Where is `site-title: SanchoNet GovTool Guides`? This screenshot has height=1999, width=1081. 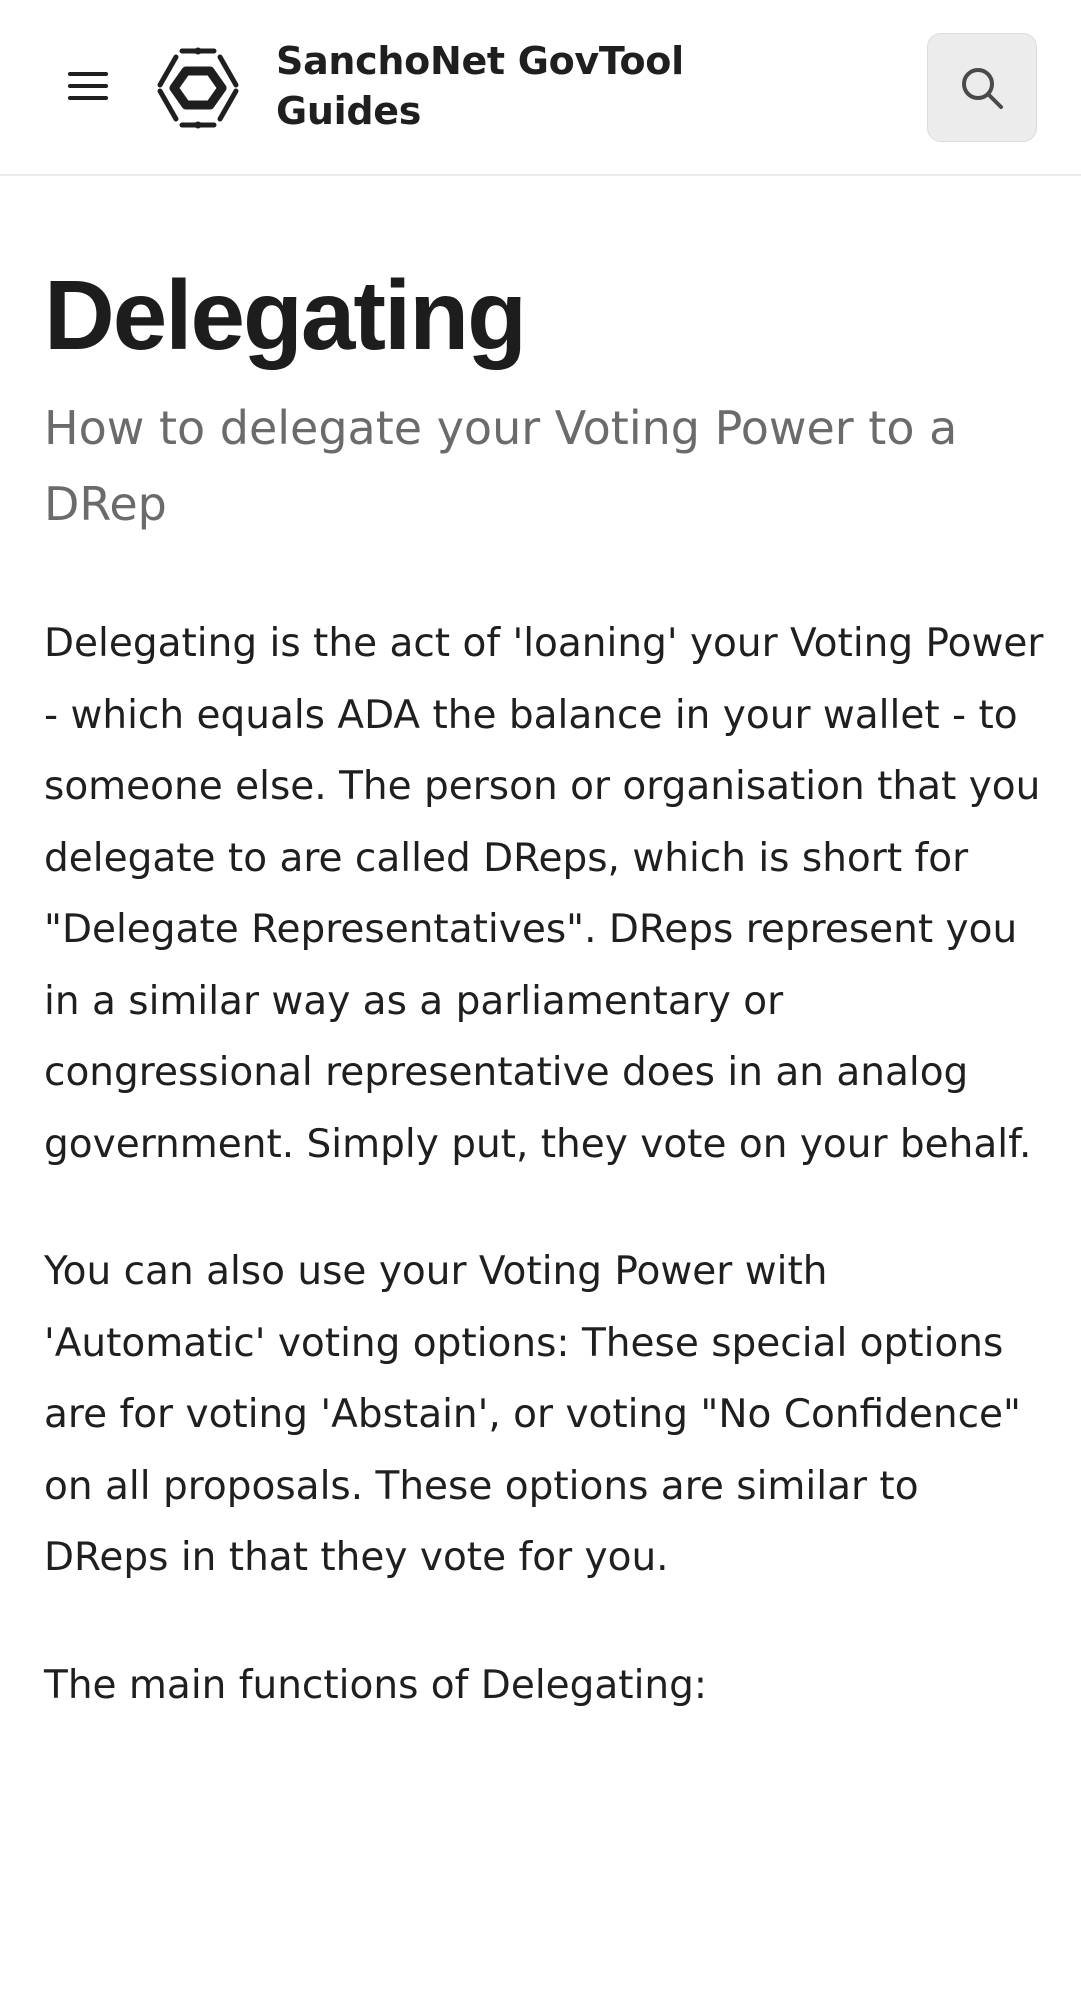
site-title: SanchoNet GovTool Guides is located at coordinates (516, 86).